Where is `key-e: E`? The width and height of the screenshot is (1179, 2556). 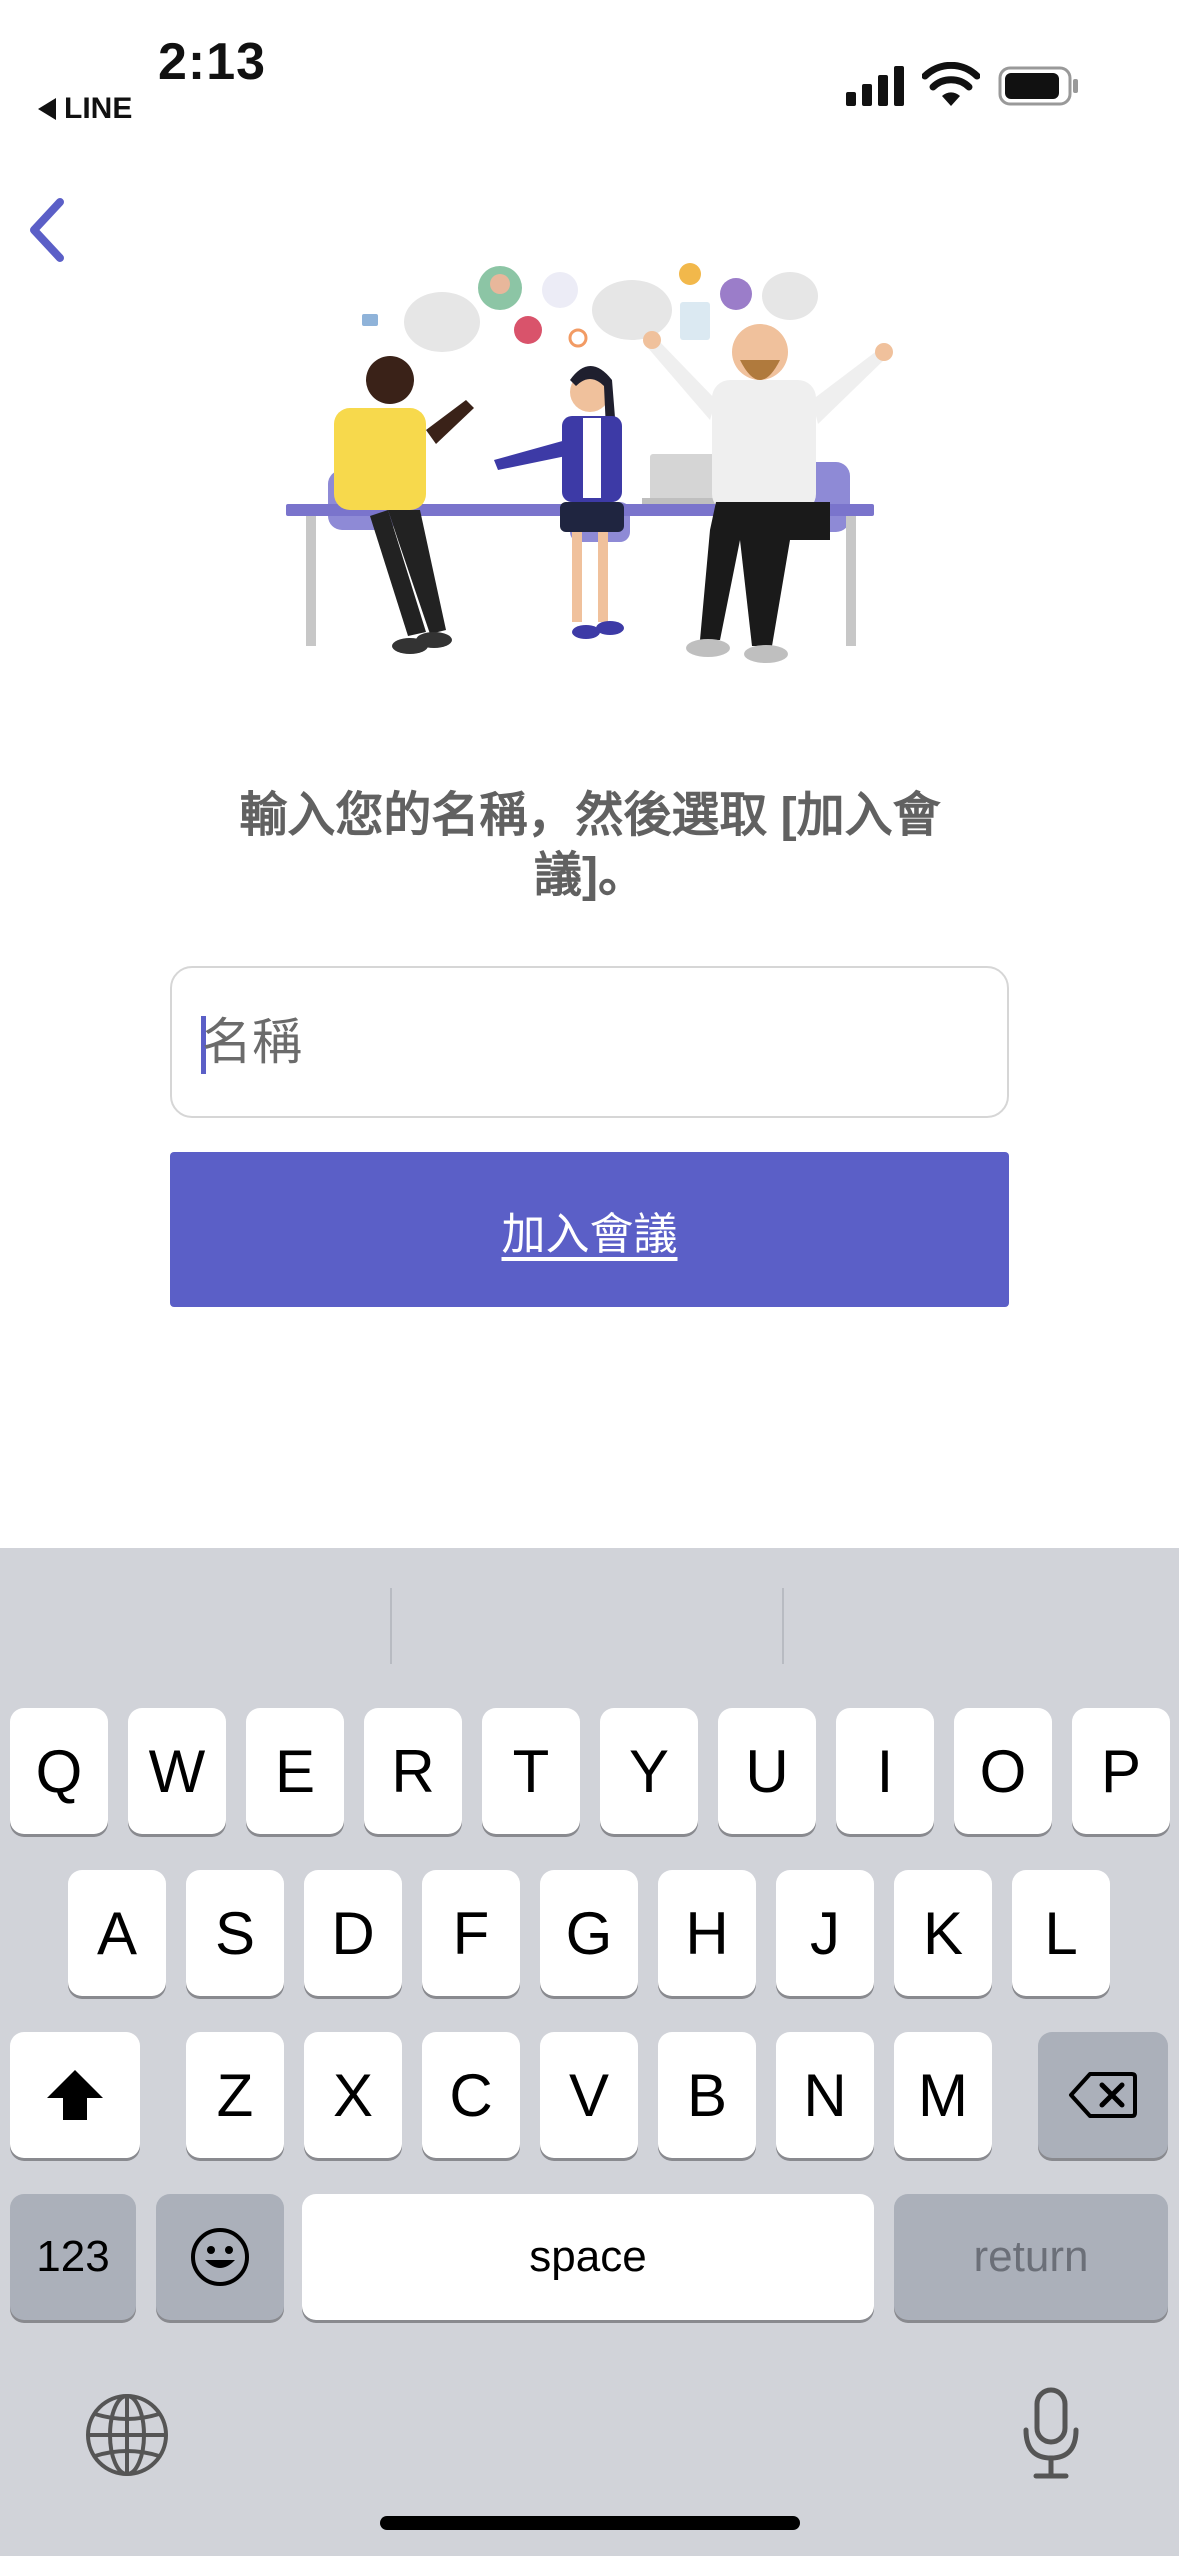 key-e: E is located at coordinates (295, 1771).